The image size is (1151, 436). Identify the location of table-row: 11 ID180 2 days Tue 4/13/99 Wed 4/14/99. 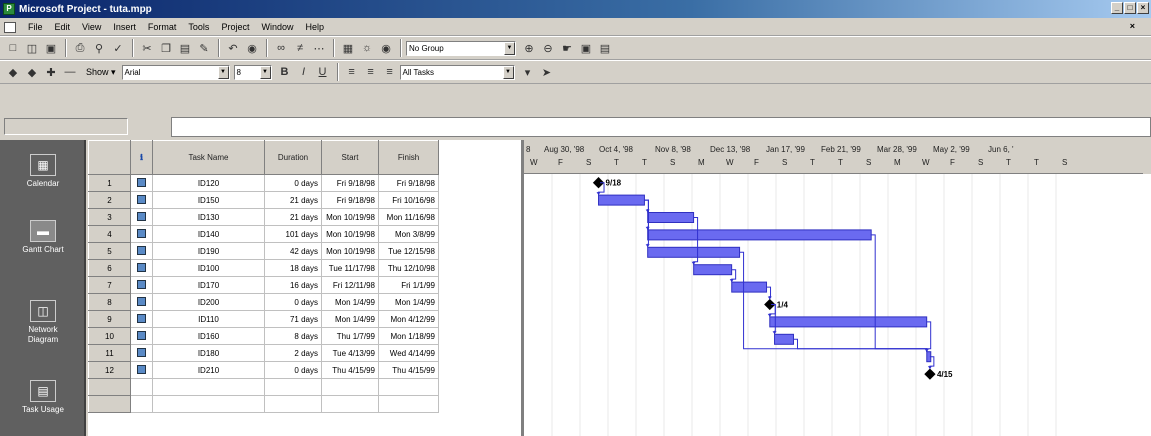
(263, 353).